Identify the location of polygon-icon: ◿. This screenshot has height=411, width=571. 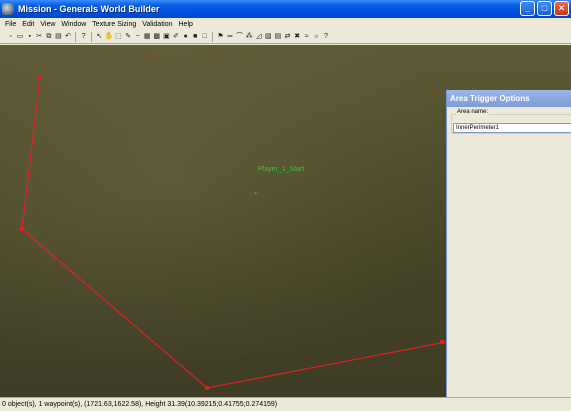
(258, 37).